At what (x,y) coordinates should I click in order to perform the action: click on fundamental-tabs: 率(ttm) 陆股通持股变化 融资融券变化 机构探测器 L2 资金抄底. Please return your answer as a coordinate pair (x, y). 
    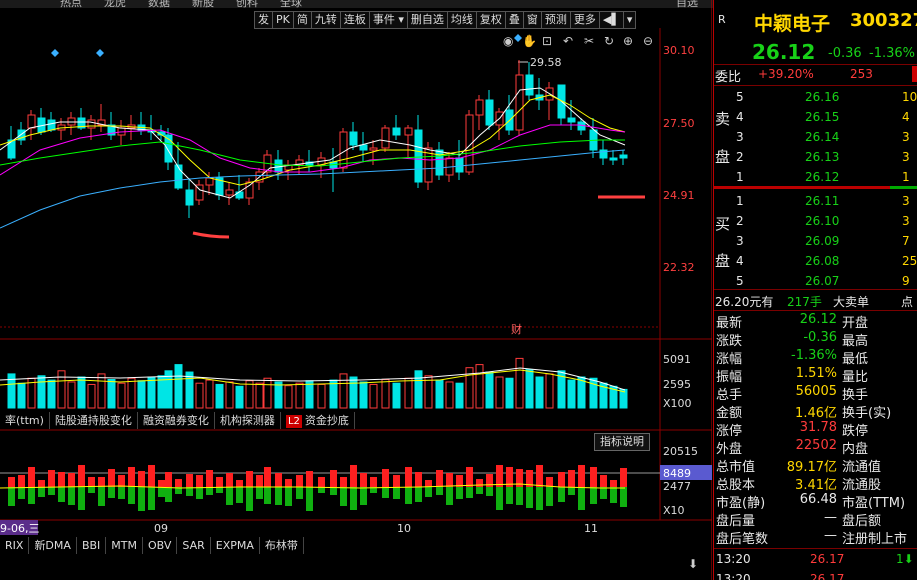
    Looking at the image, I should click on (177, 420).